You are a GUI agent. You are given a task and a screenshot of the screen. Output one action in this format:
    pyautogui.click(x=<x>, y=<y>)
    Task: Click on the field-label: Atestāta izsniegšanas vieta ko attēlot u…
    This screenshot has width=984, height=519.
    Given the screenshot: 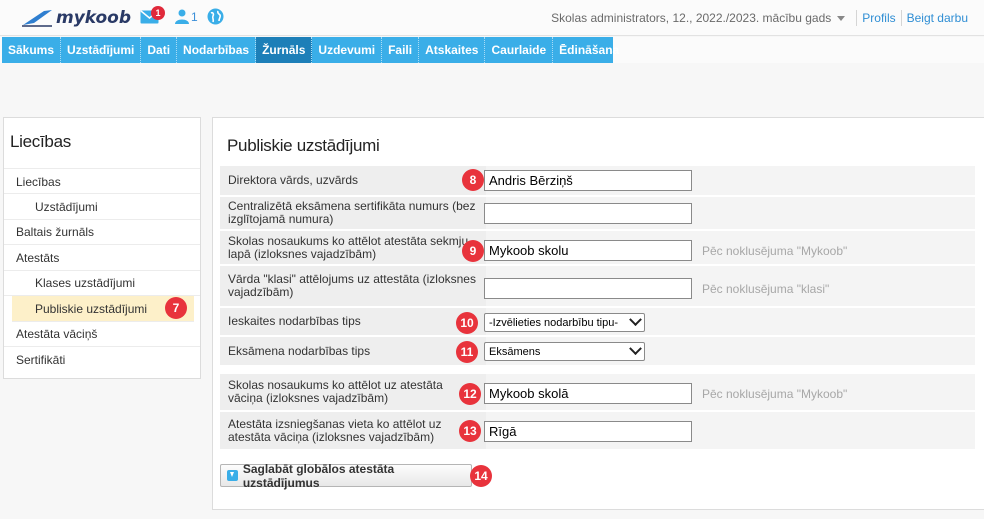 What is the action you would take?
    pyautogui.click(x=335, y=430)
    